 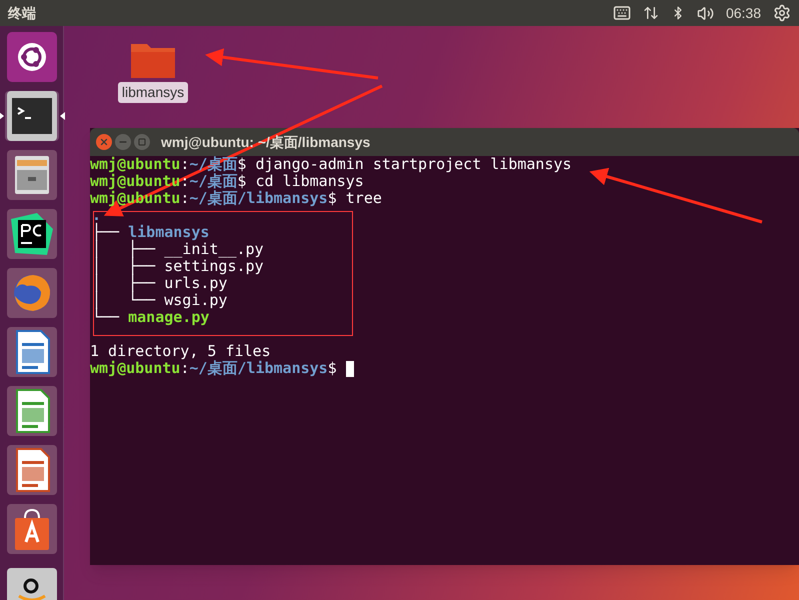 What do you see at coordinates (743, 13) in the screenshot?
I see `clock: 06:38` at bounding box center [743, 13].